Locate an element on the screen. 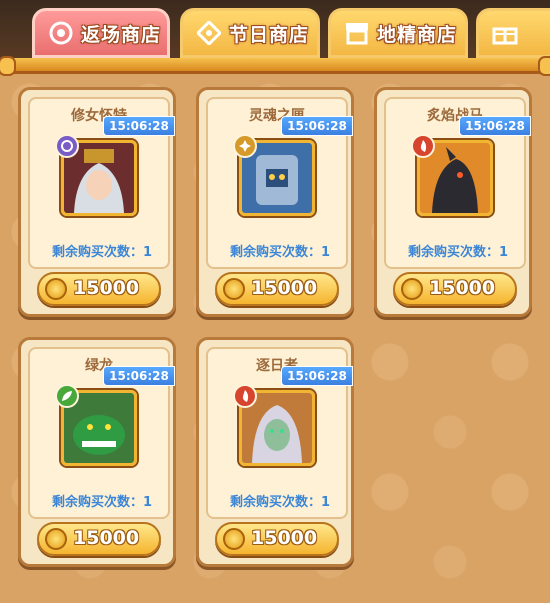  tab-label: 地精商店 is located at coordinates (417, 34).